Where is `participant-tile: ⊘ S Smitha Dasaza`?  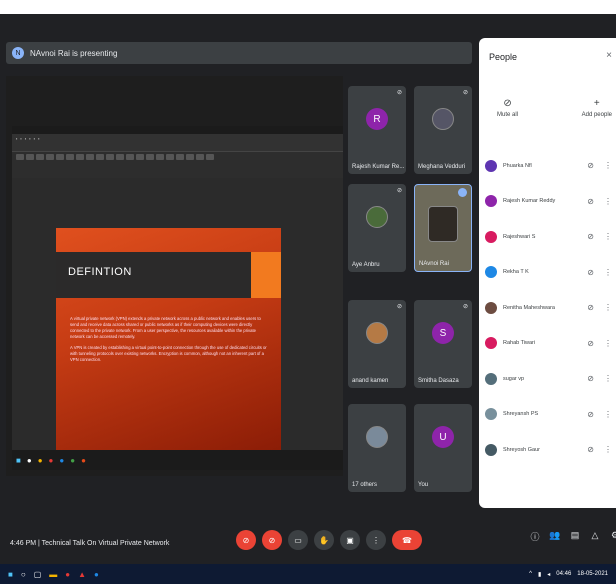 participant-tile: ⊘ S Smitha Dasaza is located at coordinates (443, 344).